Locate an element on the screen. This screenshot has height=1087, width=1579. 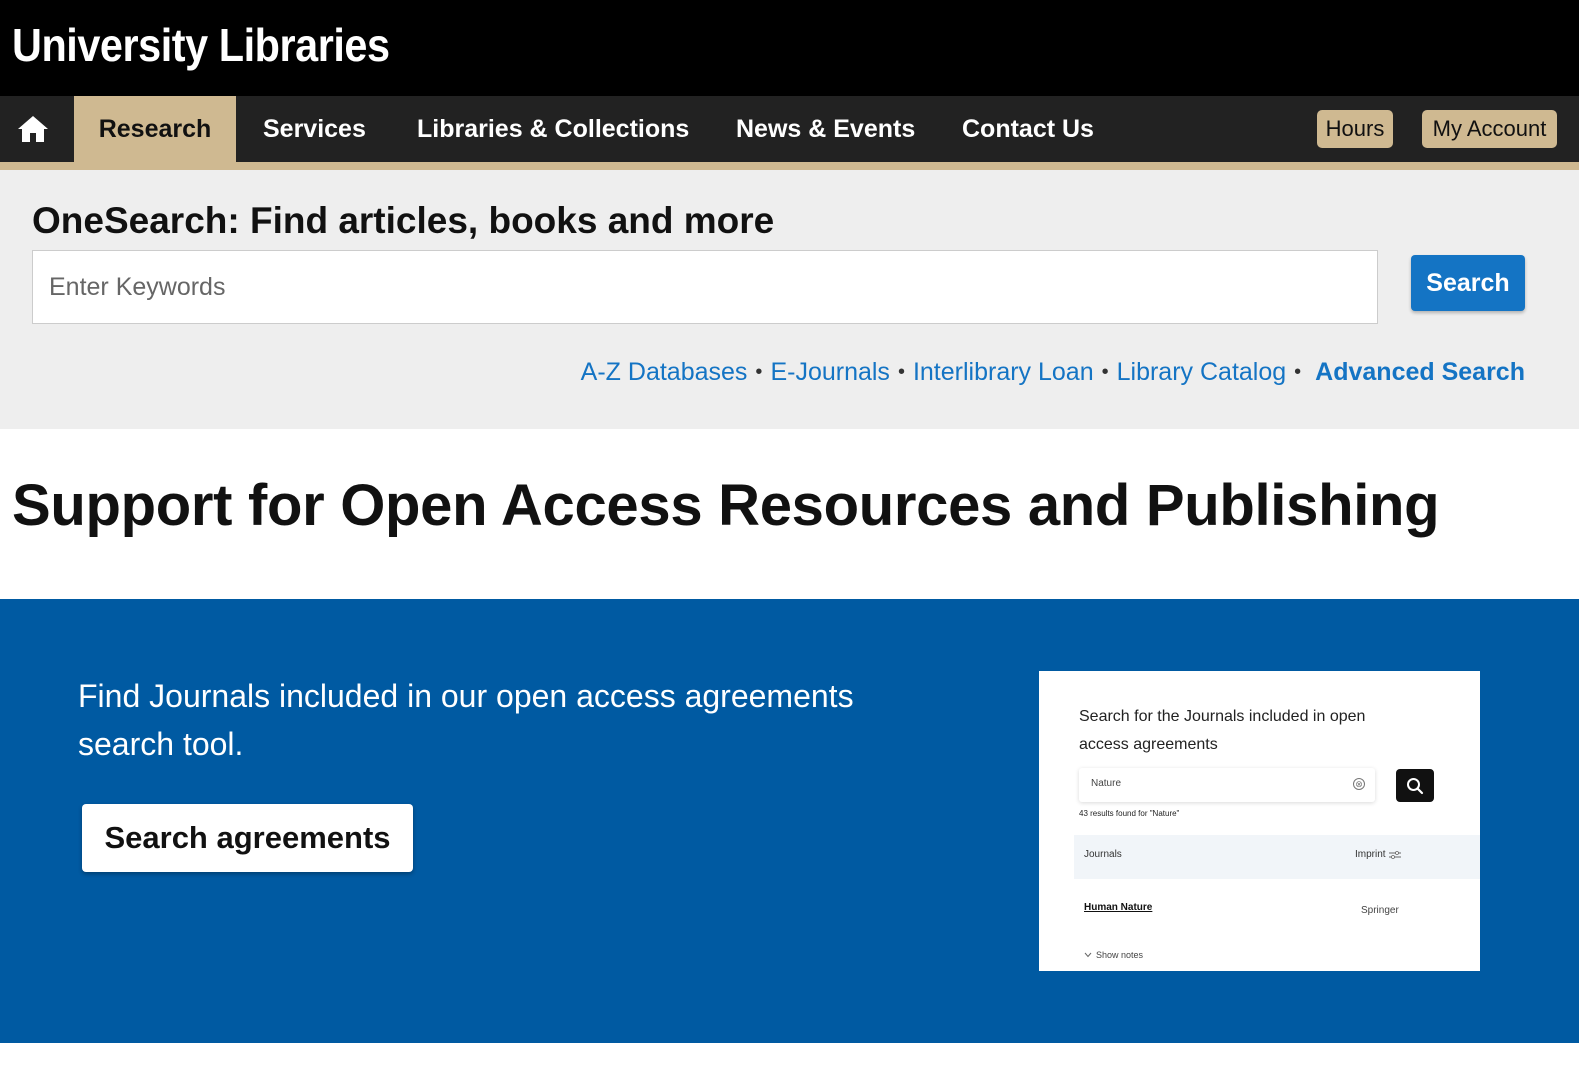
preview-show-notes: Show notes is located at coordinates (1113, 955).